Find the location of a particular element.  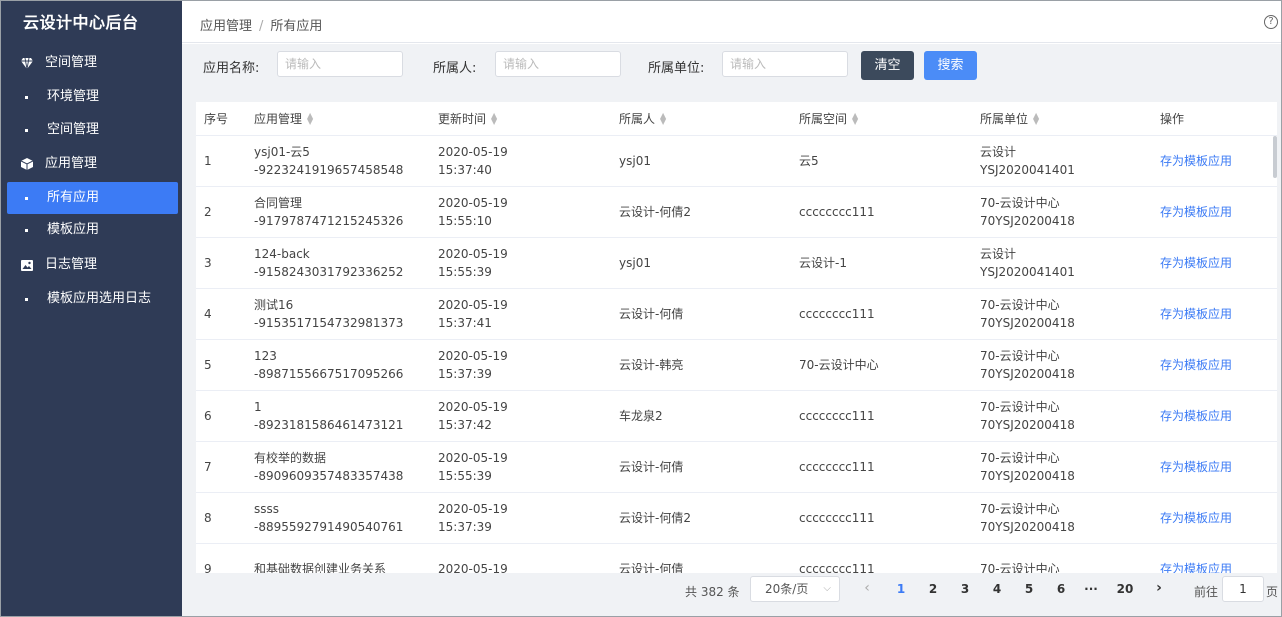

page-4: 4 is located at coordinates (997, 589).